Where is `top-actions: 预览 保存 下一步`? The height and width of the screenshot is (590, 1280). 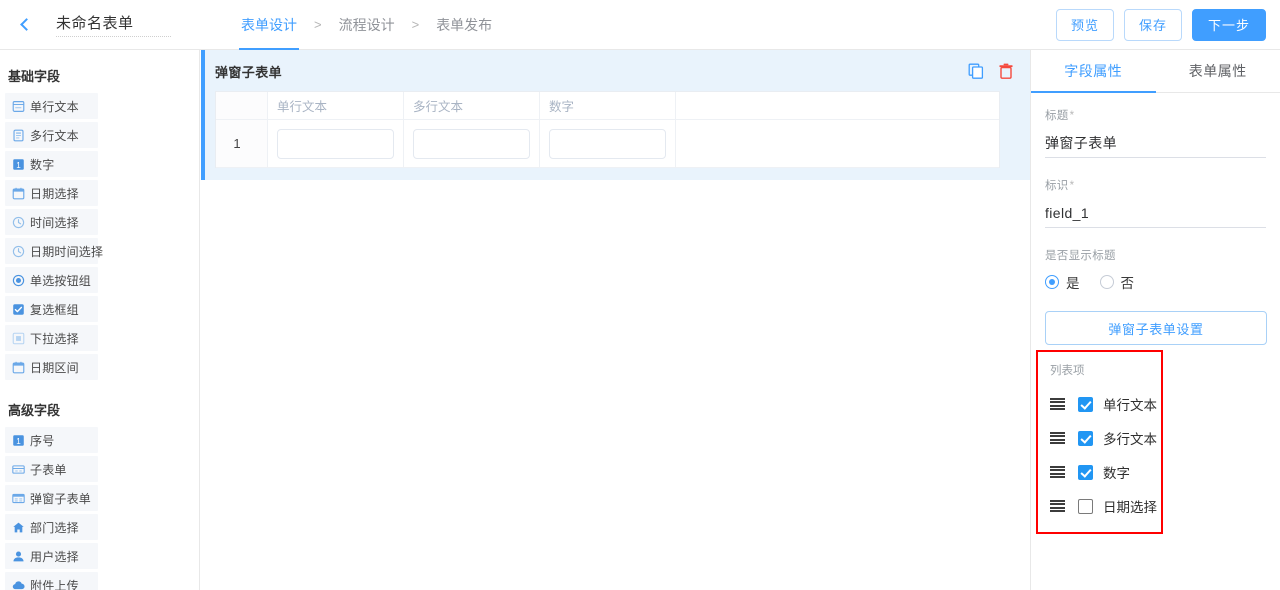 top-actions: 预览 保存 下一步 is located at coordinates (1167, 24).